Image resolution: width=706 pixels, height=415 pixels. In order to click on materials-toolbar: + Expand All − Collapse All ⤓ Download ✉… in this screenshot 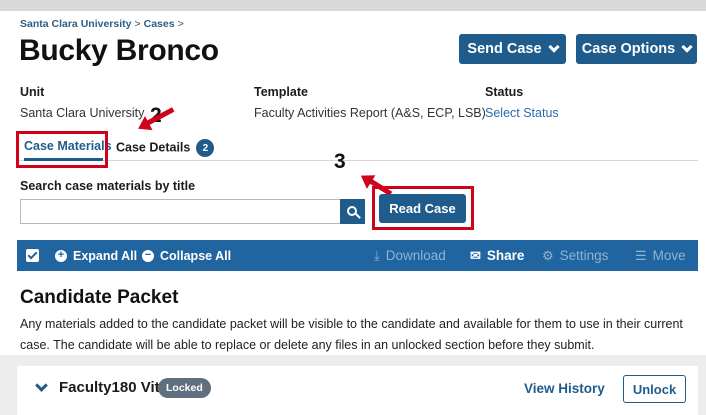, I will do `click(357, 255)`.